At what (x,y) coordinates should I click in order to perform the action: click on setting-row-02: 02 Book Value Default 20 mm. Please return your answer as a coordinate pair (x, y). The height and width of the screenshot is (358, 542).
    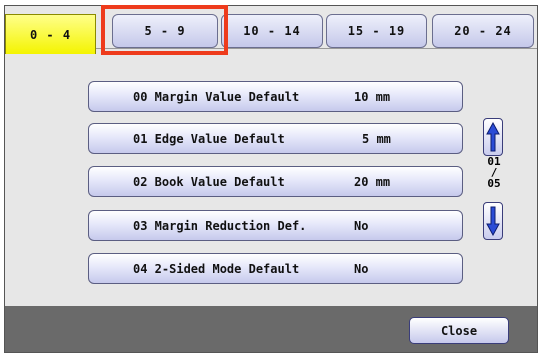
    Looking at the image, I should click on (275, 181).